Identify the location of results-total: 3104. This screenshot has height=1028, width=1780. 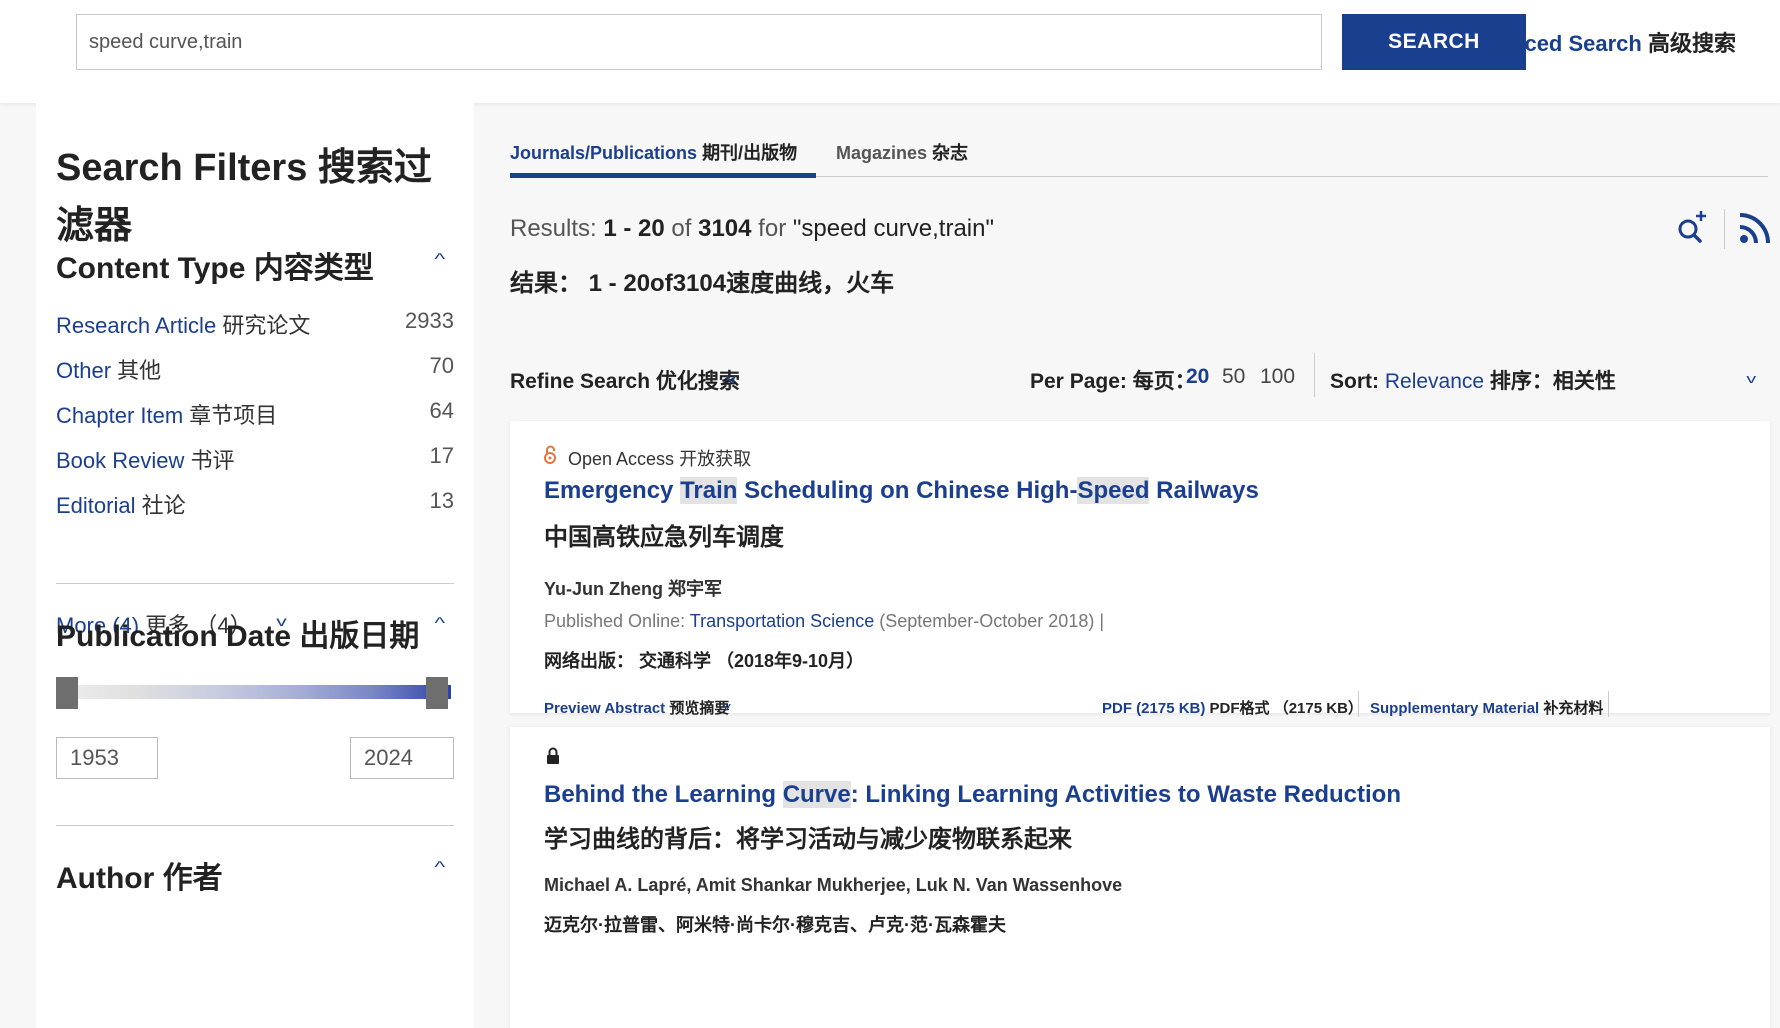
(725, 228).